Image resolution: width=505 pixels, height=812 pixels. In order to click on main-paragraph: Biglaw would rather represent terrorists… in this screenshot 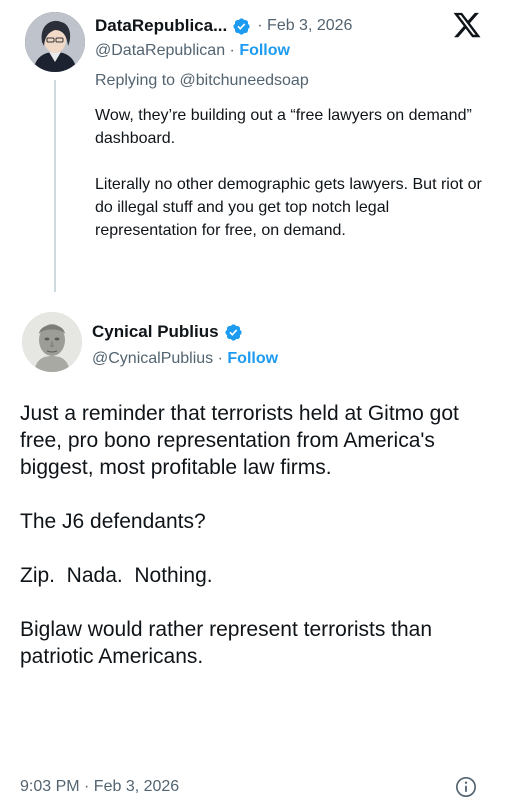, I will do `click(226, 643)`.